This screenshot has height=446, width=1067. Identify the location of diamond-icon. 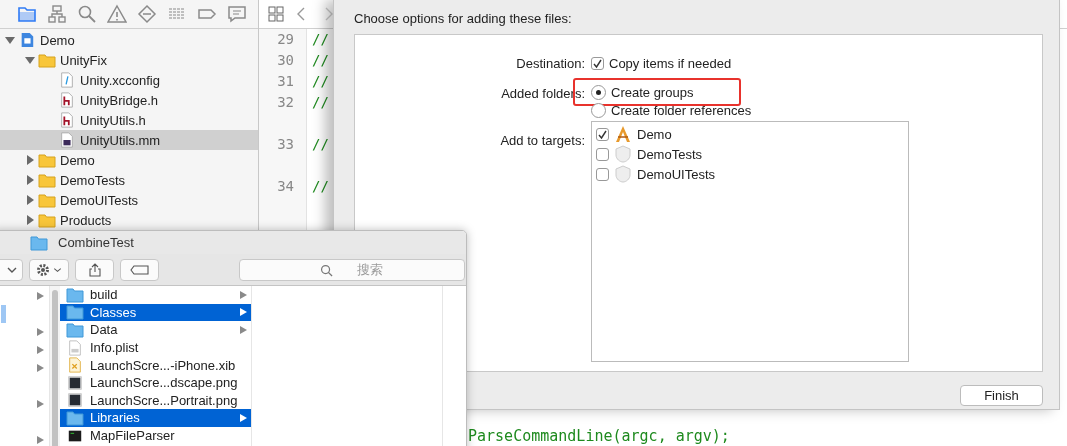
(147, 14).